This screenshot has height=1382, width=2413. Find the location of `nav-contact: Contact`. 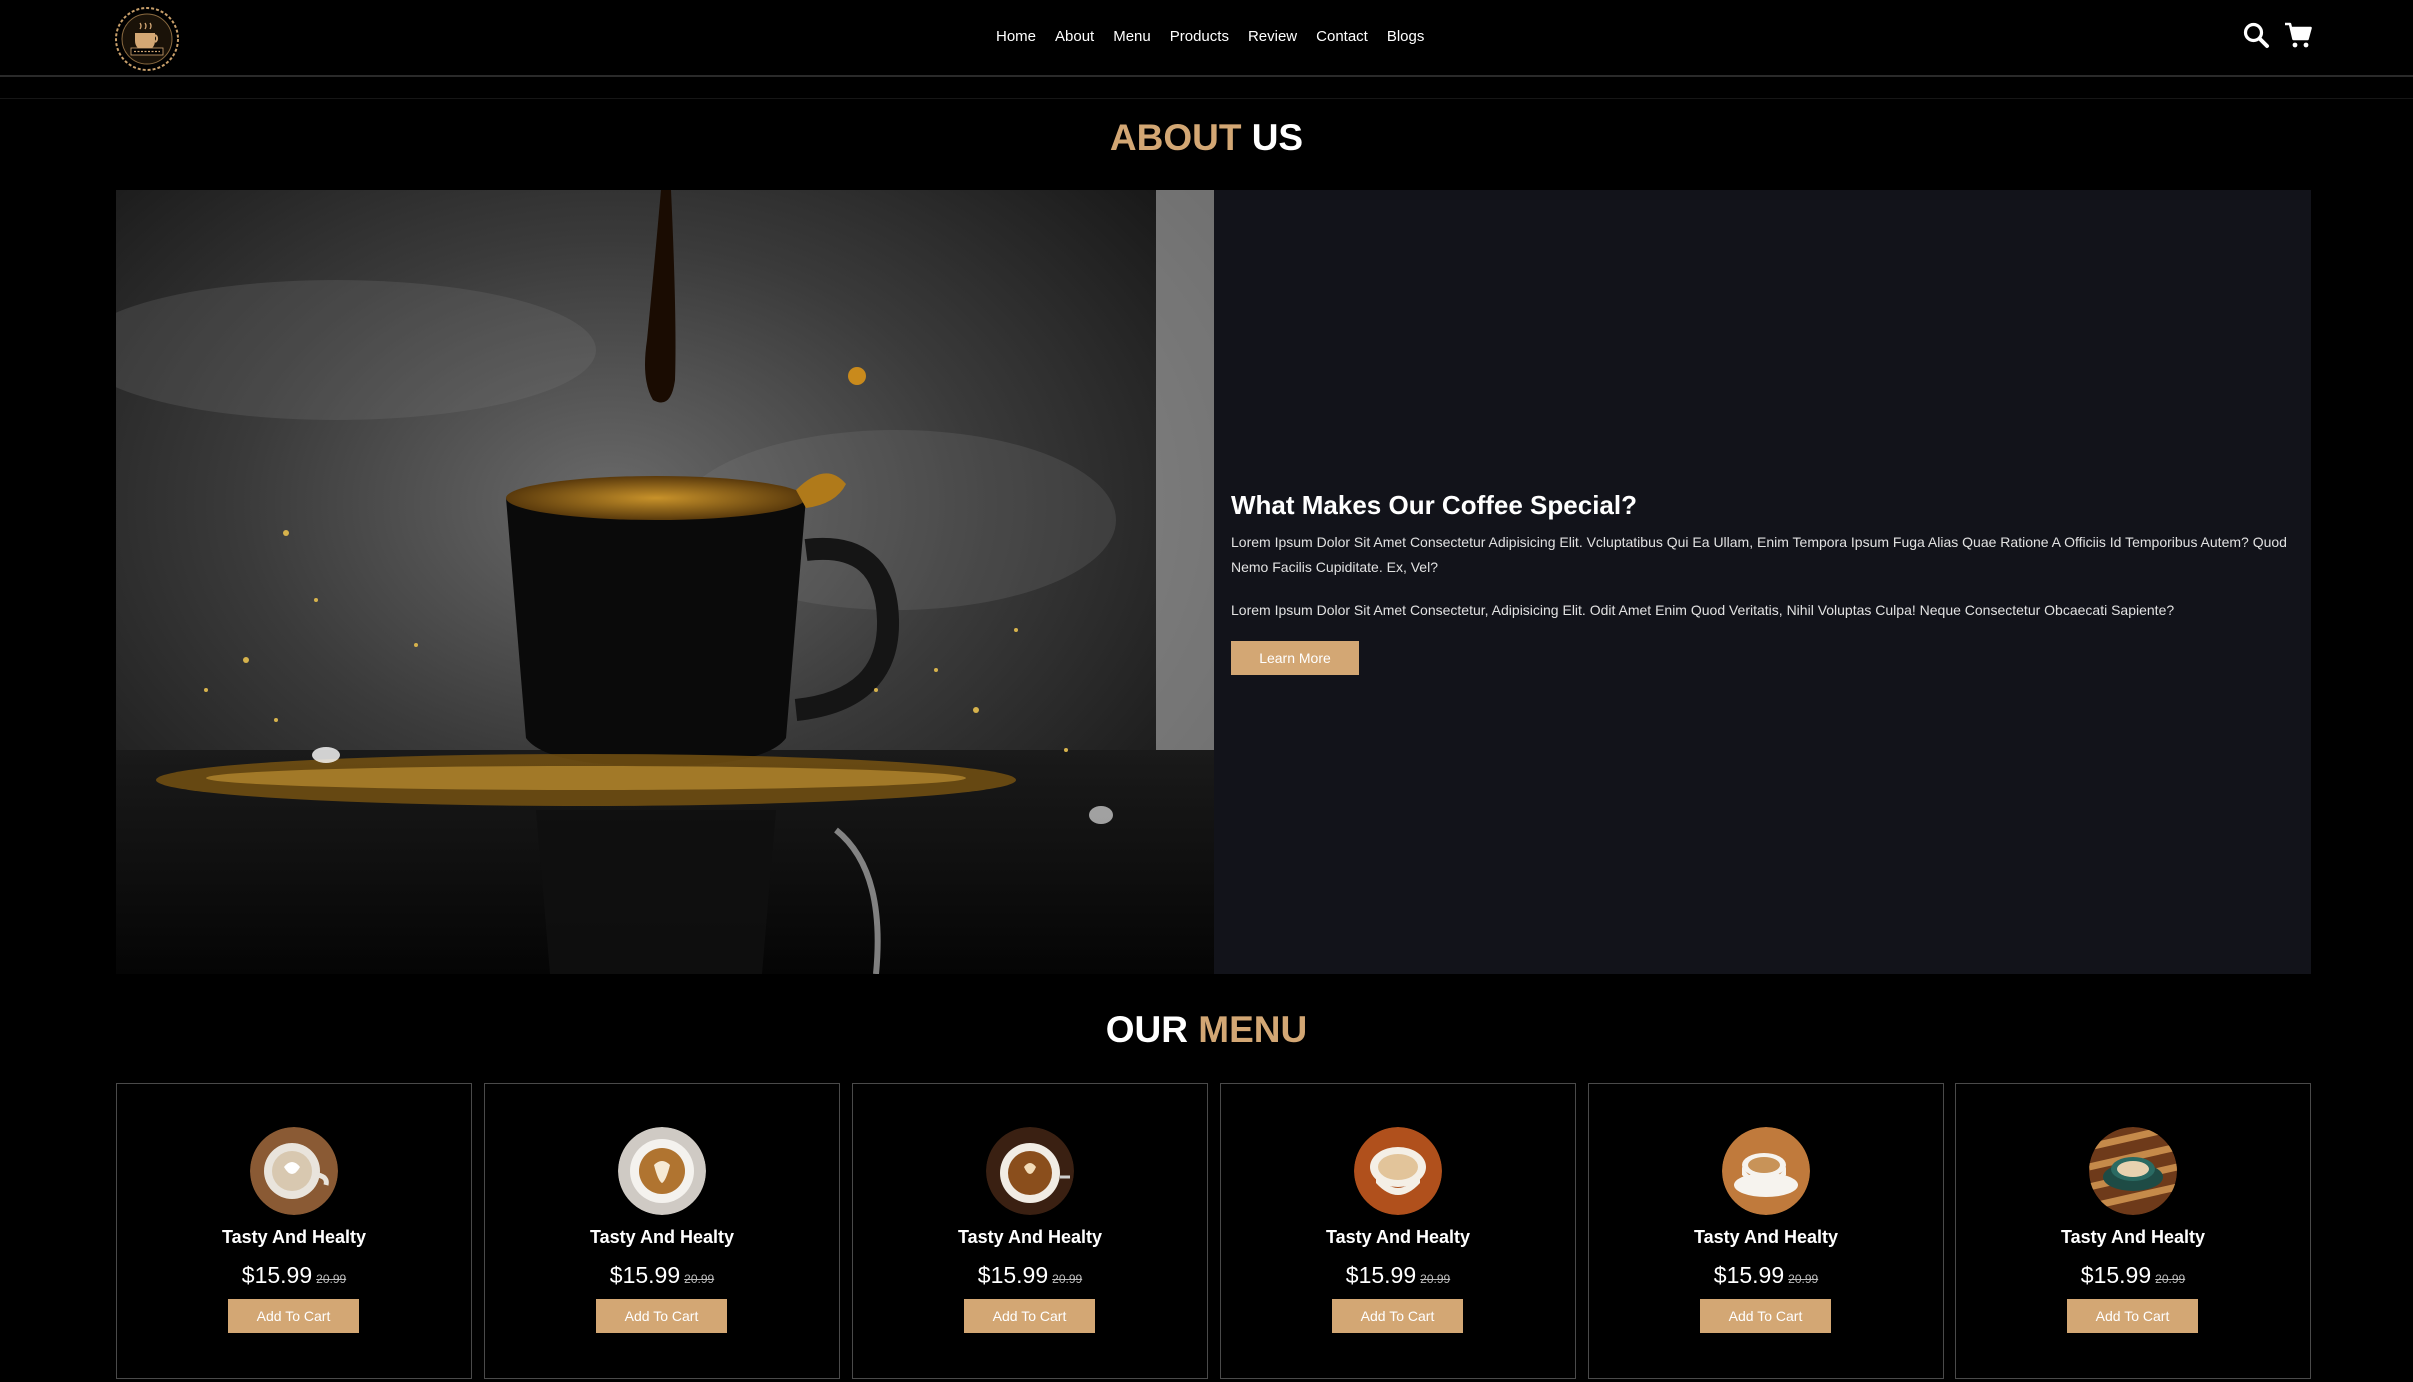

nav-contact: Contact is located at coordinates (1342, 37).